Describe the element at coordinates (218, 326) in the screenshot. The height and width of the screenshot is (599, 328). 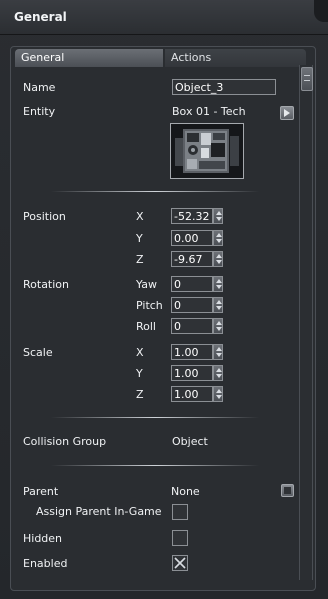
I see `rotation-roll-stepper` at that location.